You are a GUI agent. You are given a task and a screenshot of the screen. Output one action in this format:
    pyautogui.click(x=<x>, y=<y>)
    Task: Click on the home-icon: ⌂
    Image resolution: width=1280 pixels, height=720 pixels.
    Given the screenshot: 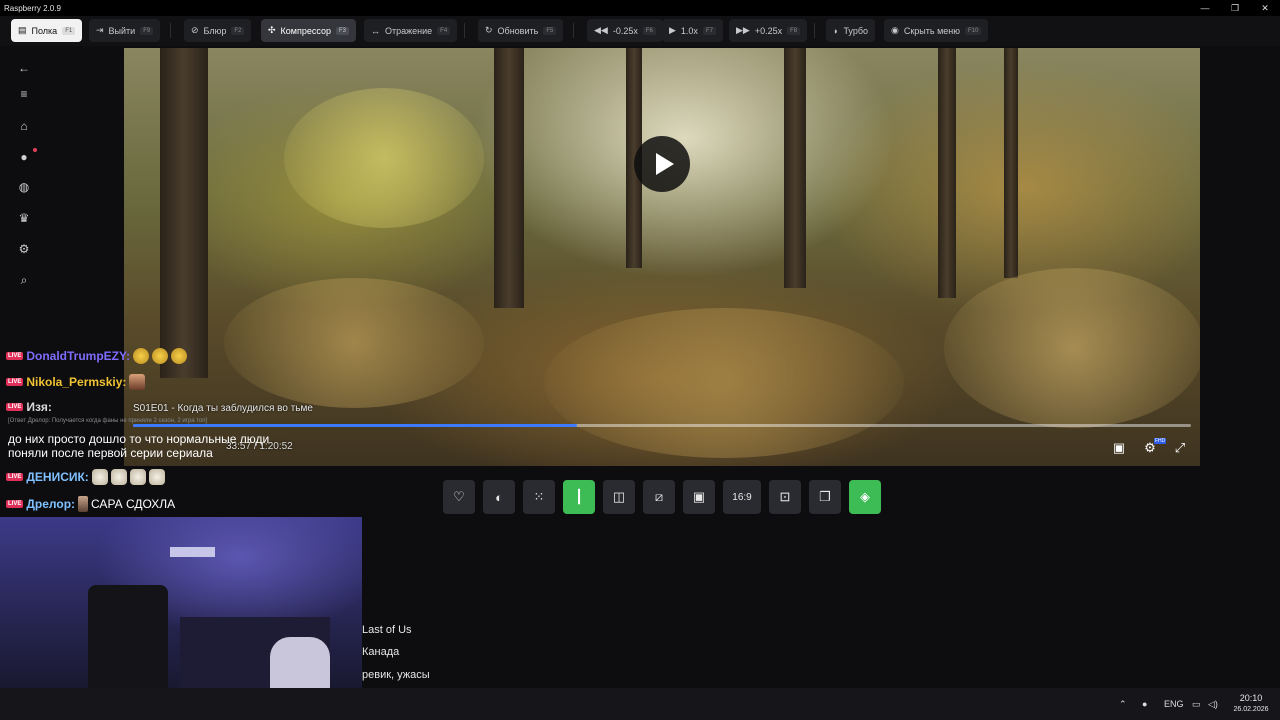 What is the action you would take?
    pyautogui.click(x=24, y=126)
    